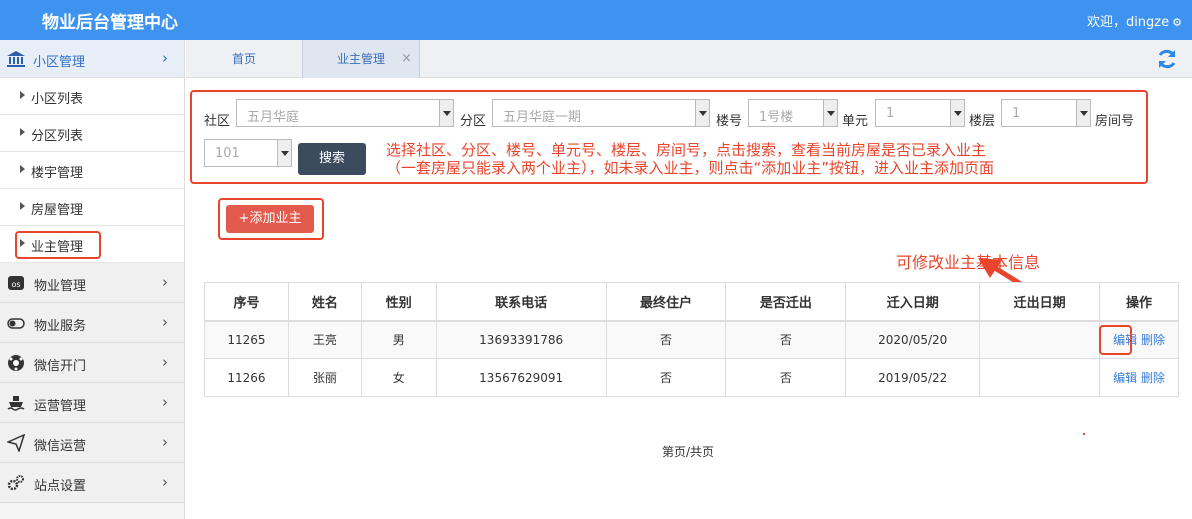  Describe the element at coordinates (1139, 302) in the screenshot. I see `col-header: 操作` at that location.